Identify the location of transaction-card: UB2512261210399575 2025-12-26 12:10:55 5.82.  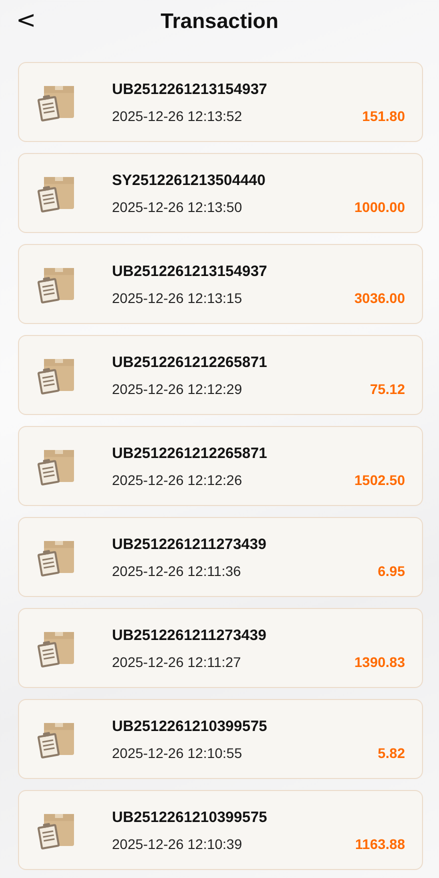
(220, 739).